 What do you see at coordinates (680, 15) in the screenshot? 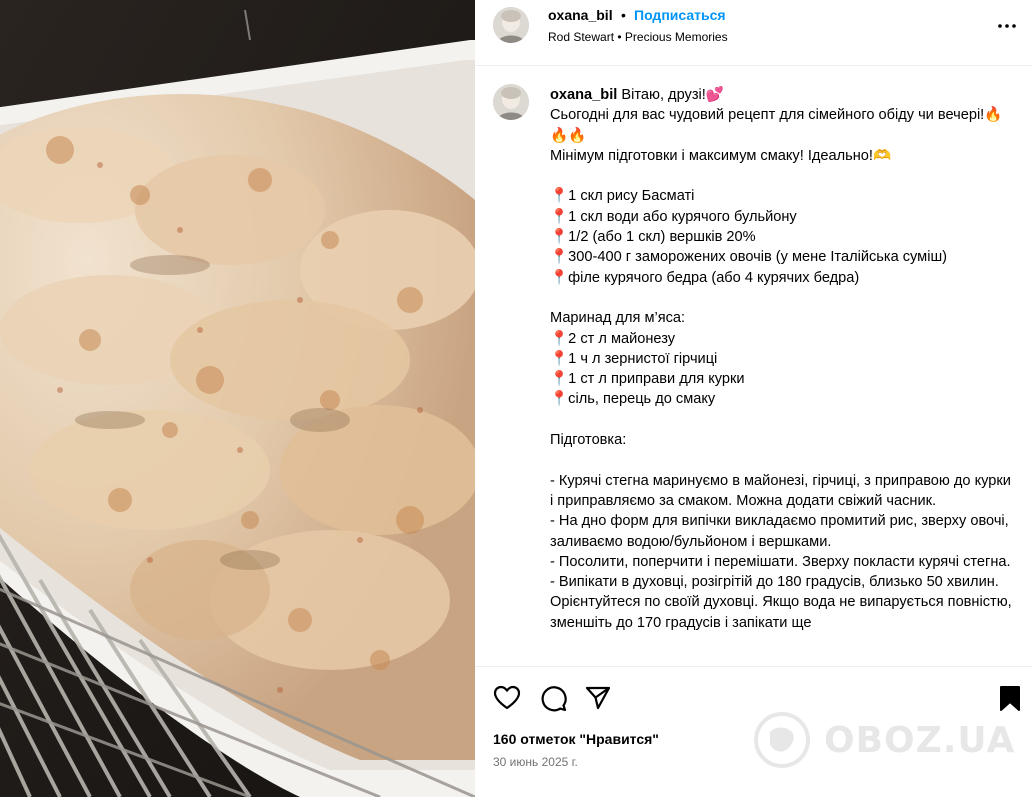
I see `follow-button: Подписаться` at bounding box center [680, 15].